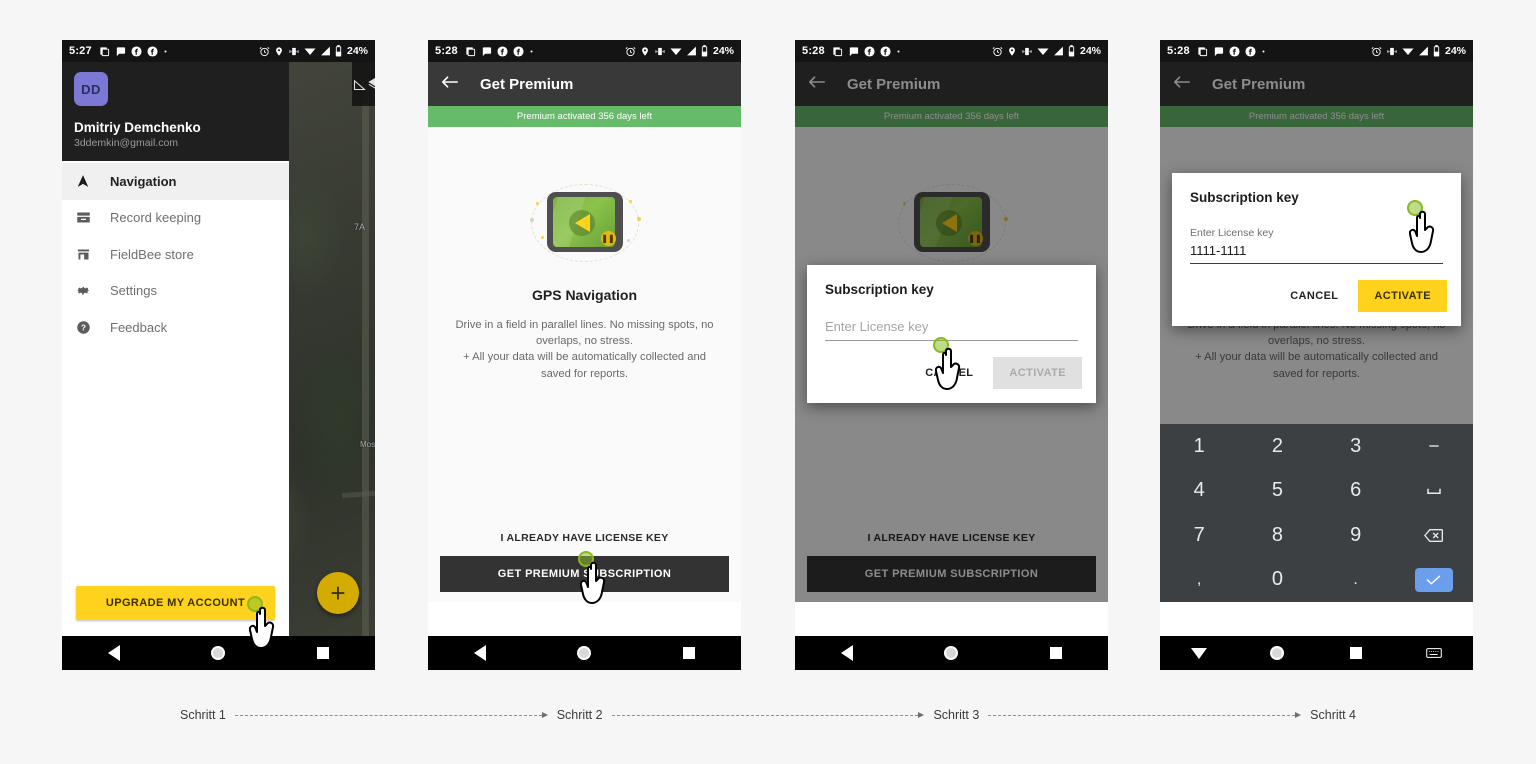  Describe the element at coordinates (1434, 535) in the screenshot. I see `backspace-icon` at that location.